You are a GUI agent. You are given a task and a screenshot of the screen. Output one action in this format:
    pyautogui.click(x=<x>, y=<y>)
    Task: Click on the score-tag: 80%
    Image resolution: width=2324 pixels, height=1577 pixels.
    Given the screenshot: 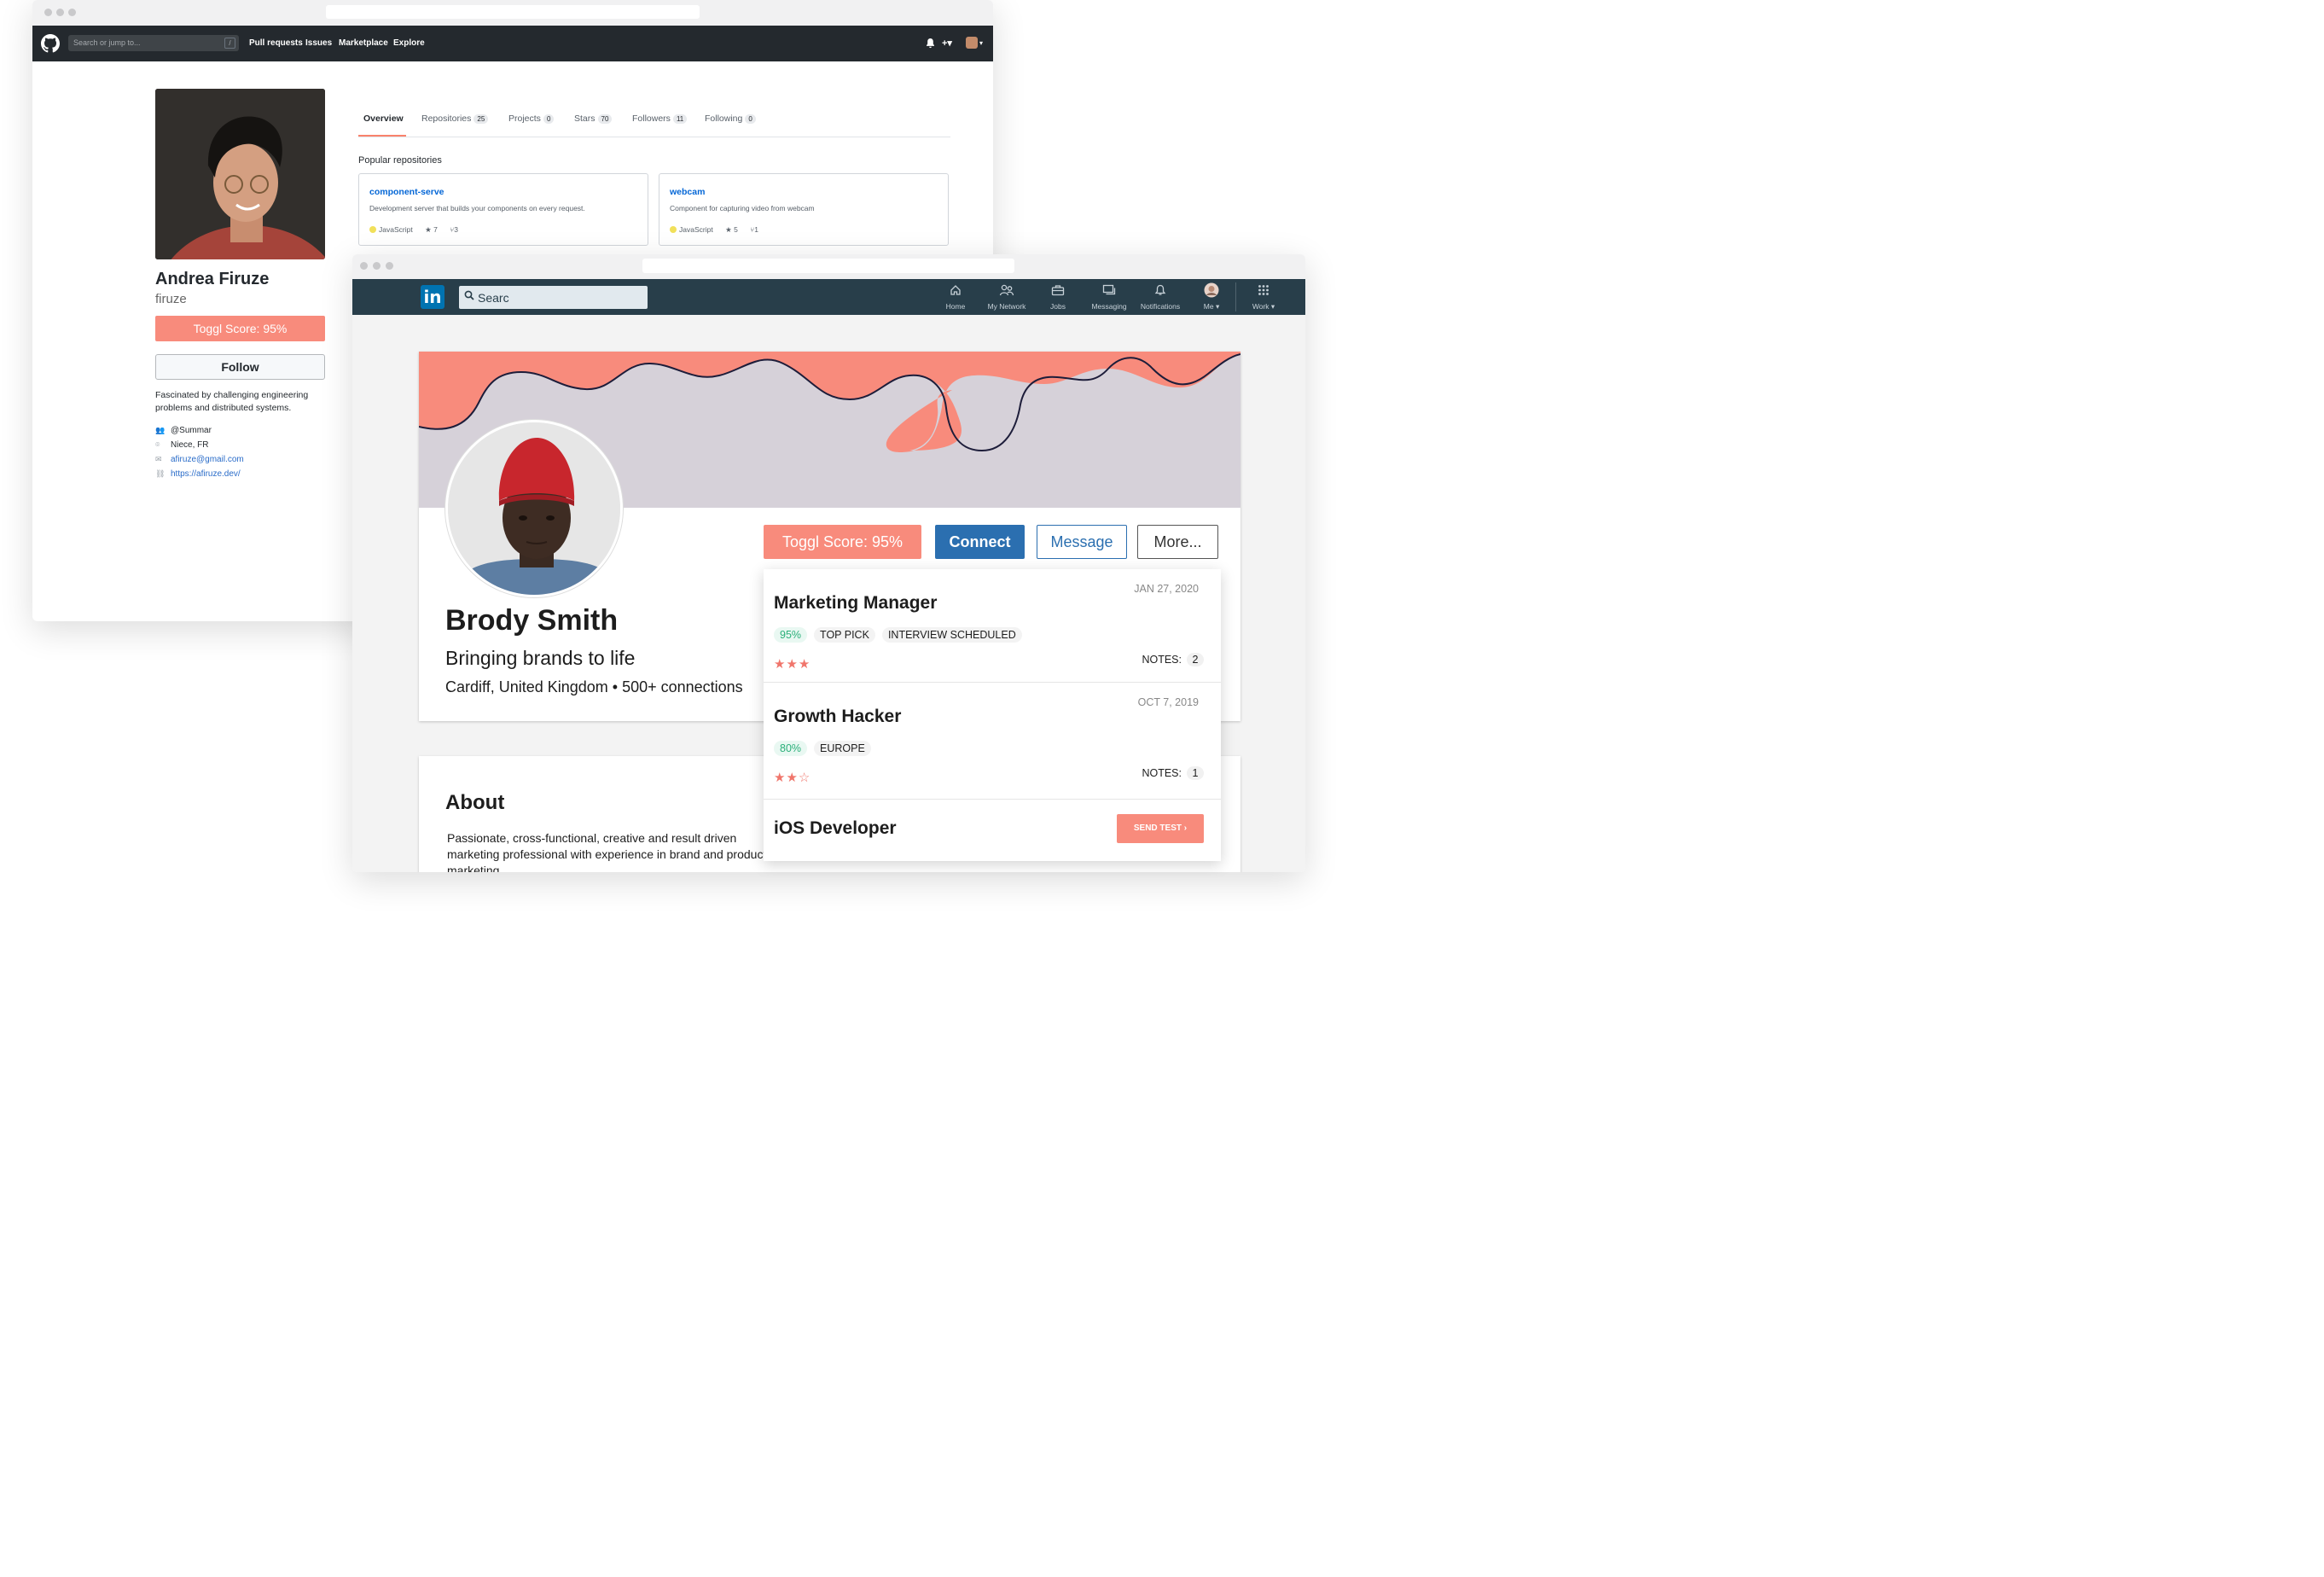 What is the action you would take?
    pyautogui.click(x=791, y=748)
    